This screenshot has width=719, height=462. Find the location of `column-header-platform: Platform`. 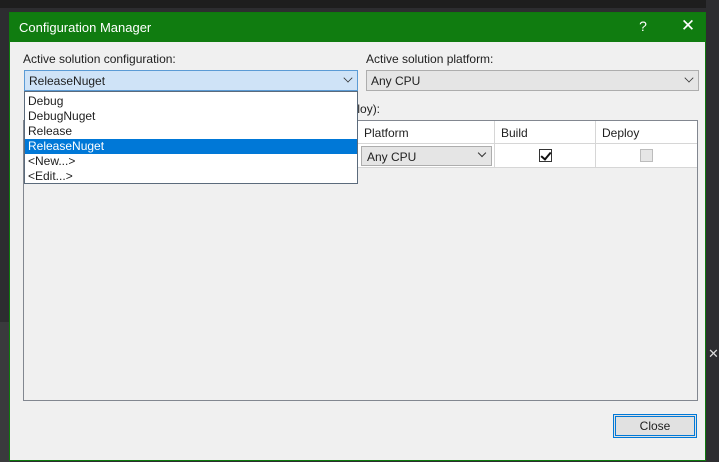

column-header-platform: Platform is located at coordinates (426, 132).